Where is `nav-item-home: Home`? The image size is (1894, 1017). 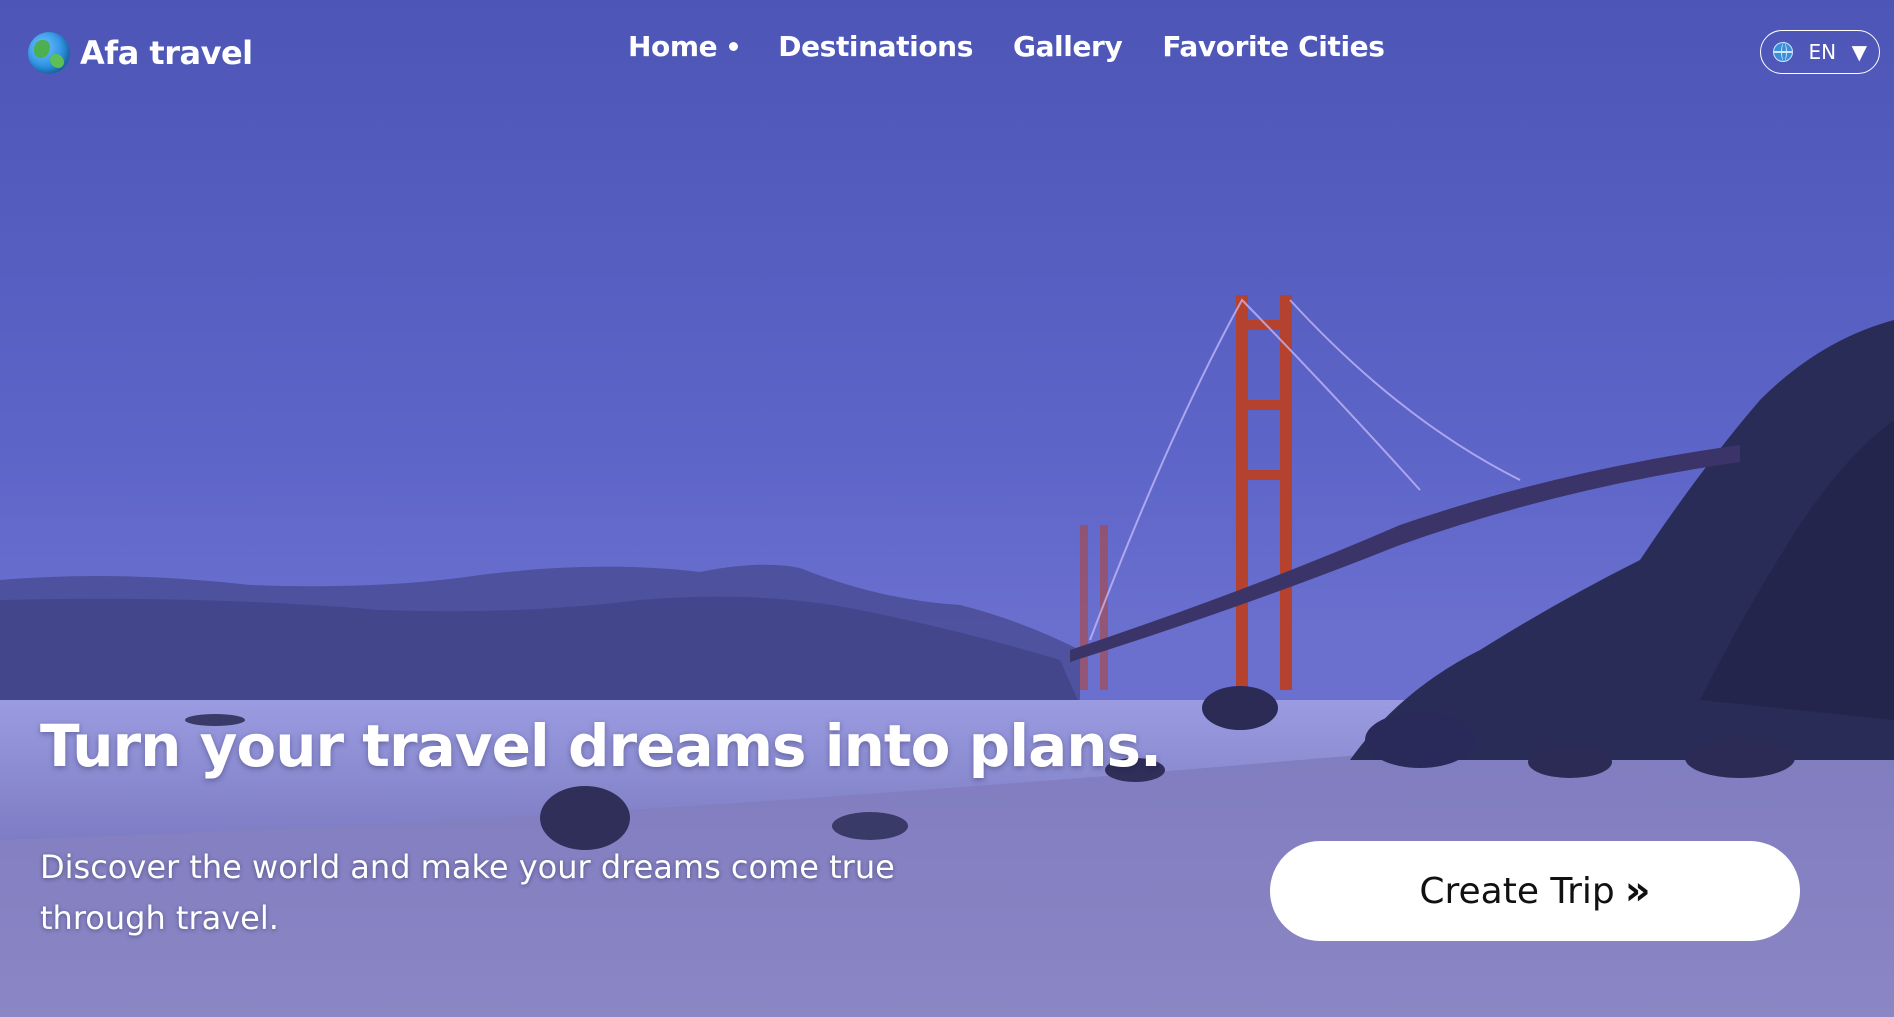 nav-item-home: Home is located at coordinates (683, 46).